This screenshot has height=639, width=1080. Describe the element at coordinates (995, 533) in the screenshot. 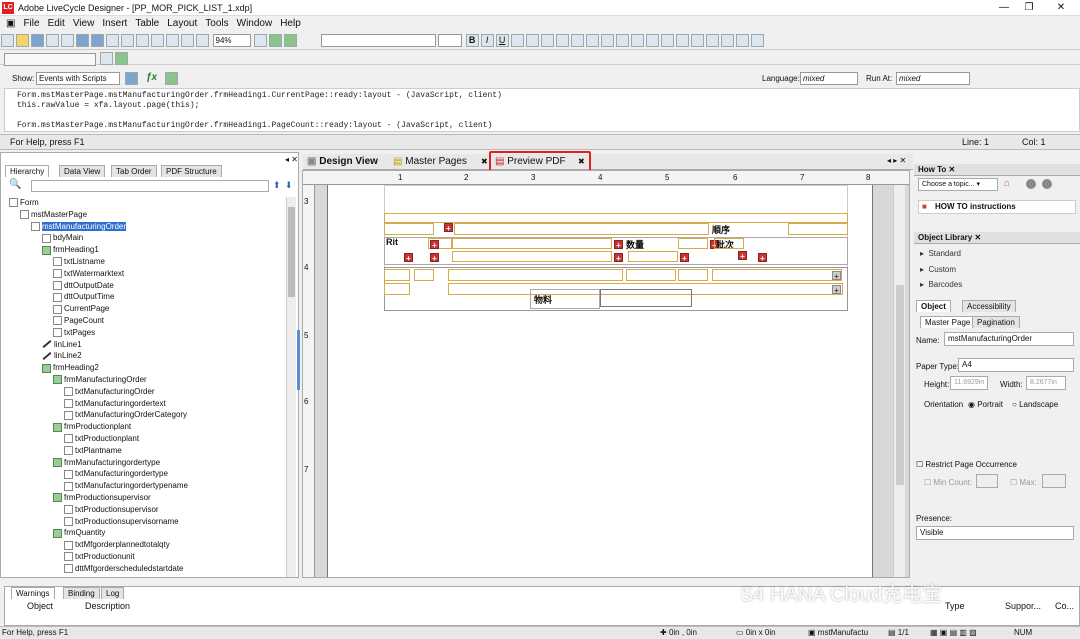

I see `presence-select: Visible` at that location.